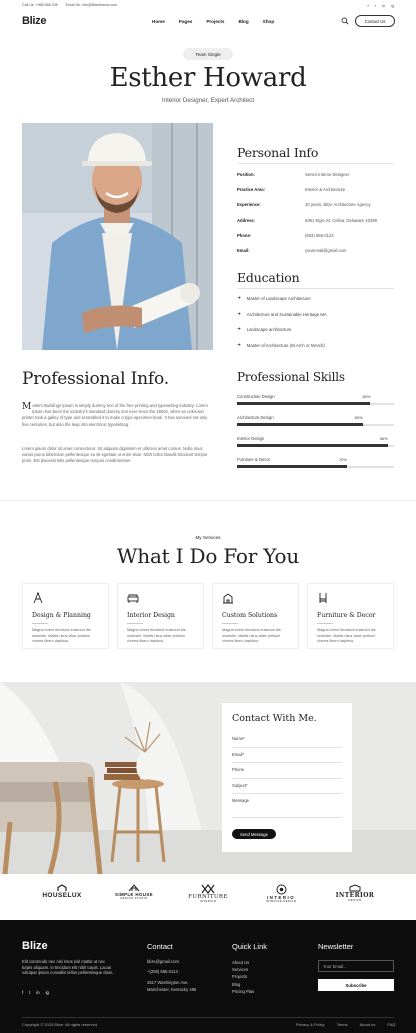 This screenshot has height=1033, width=416. Describe the element at coordinates (40, 5) in the screenshot. I see `topbar-phone: Call Us: +968 568 208` at that location.